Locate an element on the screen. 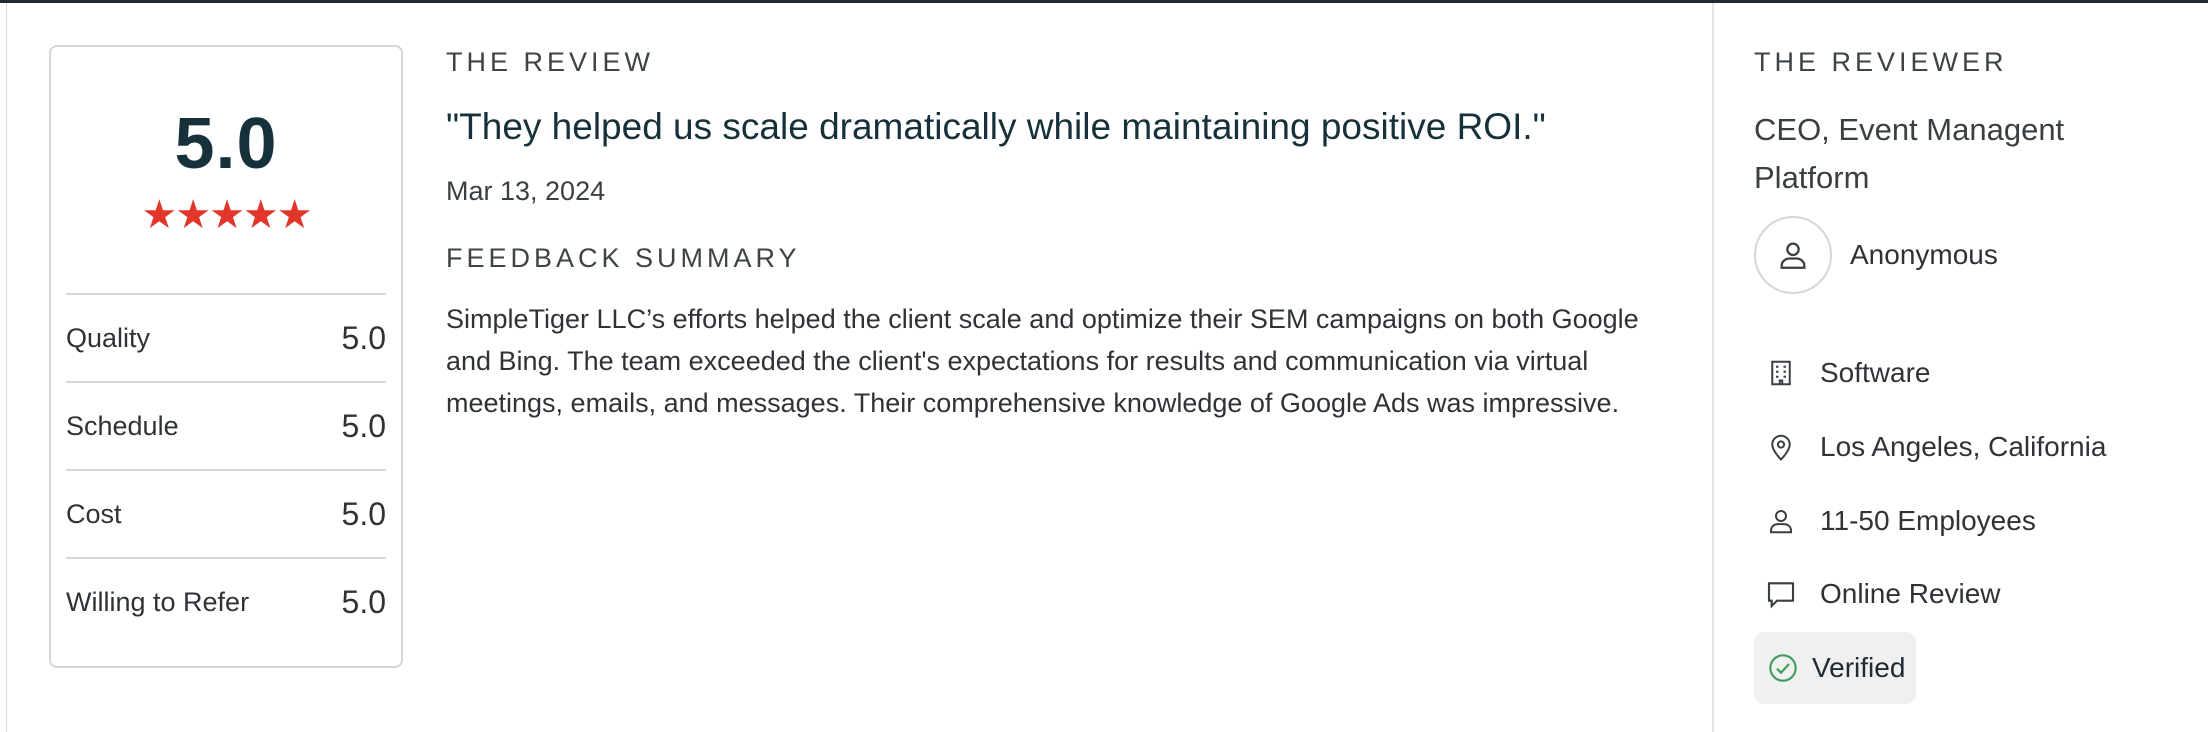 Image resolution: width=2208 pixels, height=732 pixels. rating-row-willing-to-refer: Willing to Refer 5.0 is located at coordinates (226, 601).